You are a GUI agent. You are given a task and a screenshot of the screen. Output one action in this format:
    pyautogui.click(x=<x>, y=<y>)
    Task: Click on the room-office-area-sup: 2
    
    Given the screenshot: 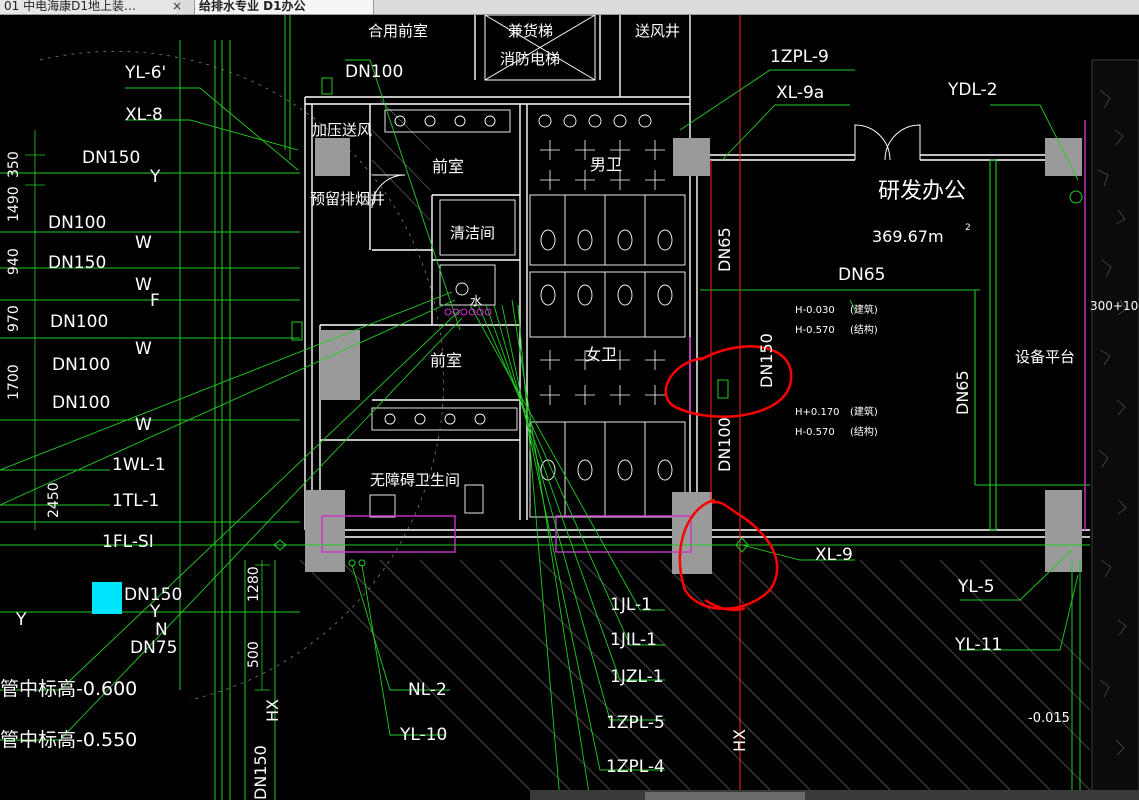 What is the action you would take?
    pyautogui.click(x=968, y=228)
    